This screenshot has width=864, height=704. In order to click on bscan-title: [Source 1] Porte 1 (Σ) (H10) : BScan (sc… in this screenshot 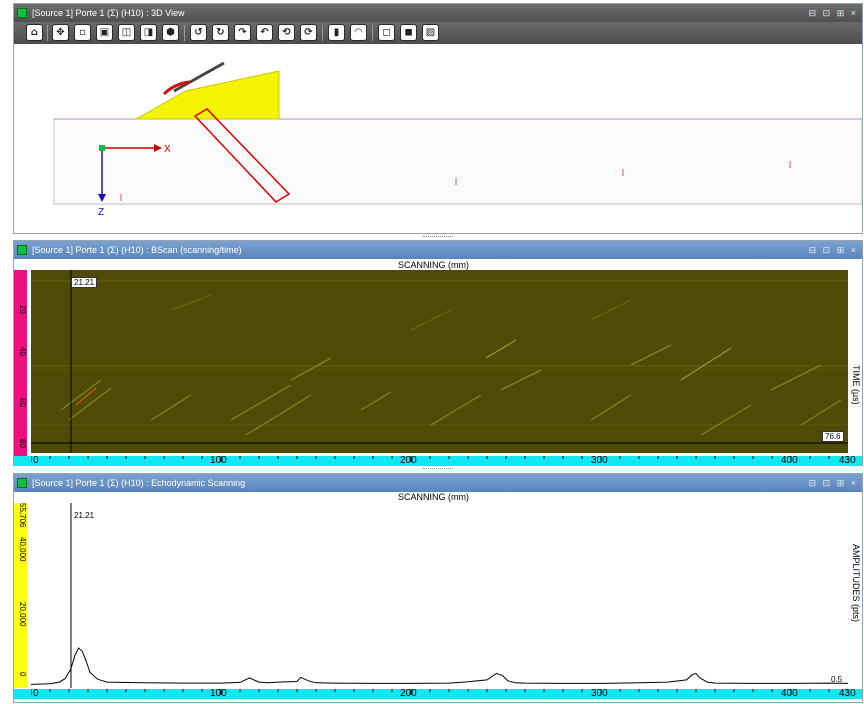, I will do `click(137, 250)`.